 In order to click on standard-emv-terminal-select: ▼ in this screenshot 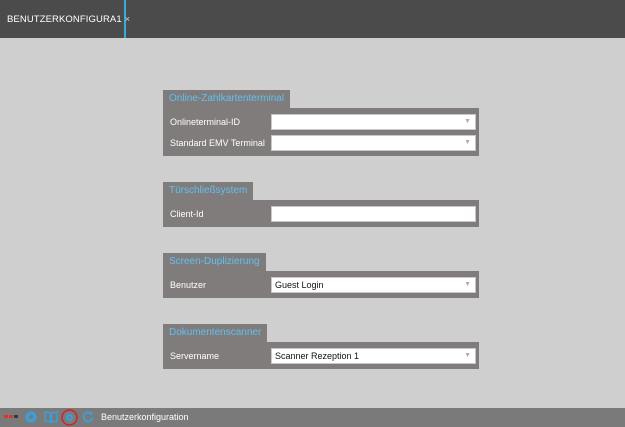, I will do `click(373, 142)`.